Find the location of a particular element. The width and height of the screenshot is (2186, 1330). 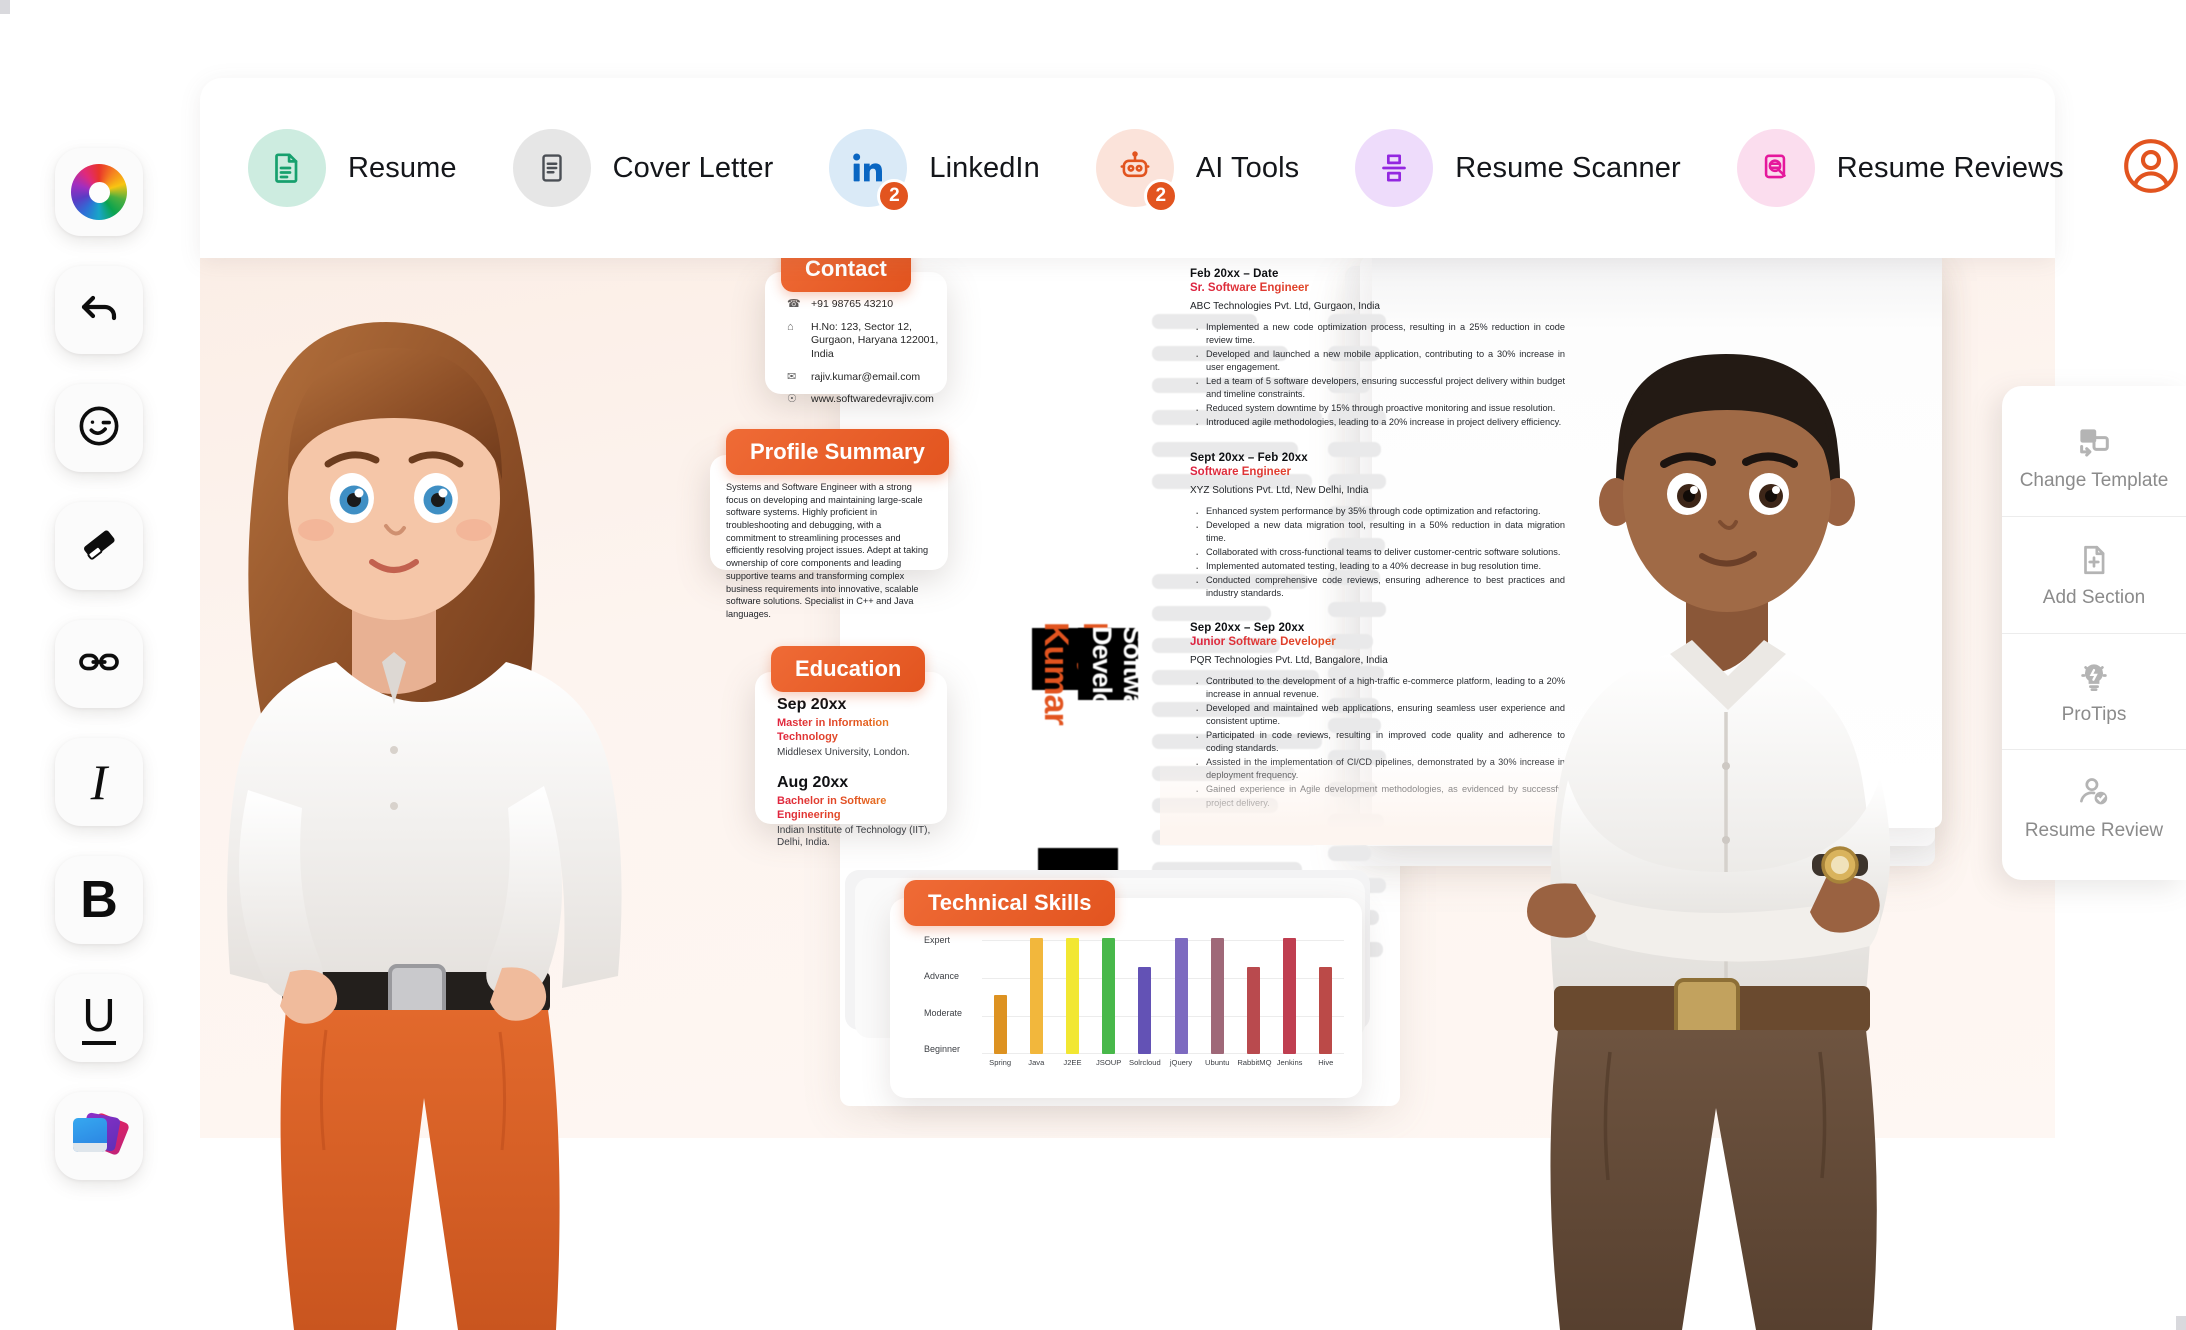

mail-icon: ✉ is located at coordinates (792, 376).